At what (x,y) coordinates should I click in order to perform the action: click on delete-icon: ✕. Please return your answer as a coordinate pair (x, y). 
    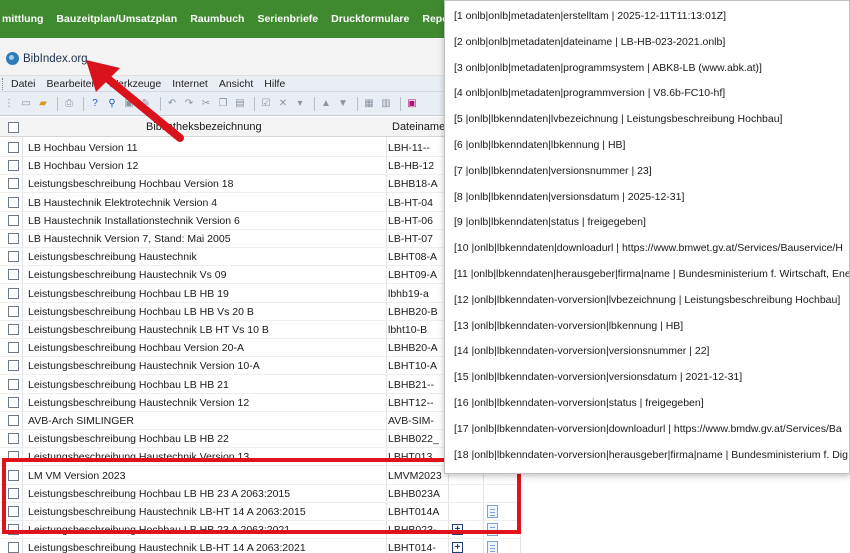
    Looking at the image, I should click on (283, 104).